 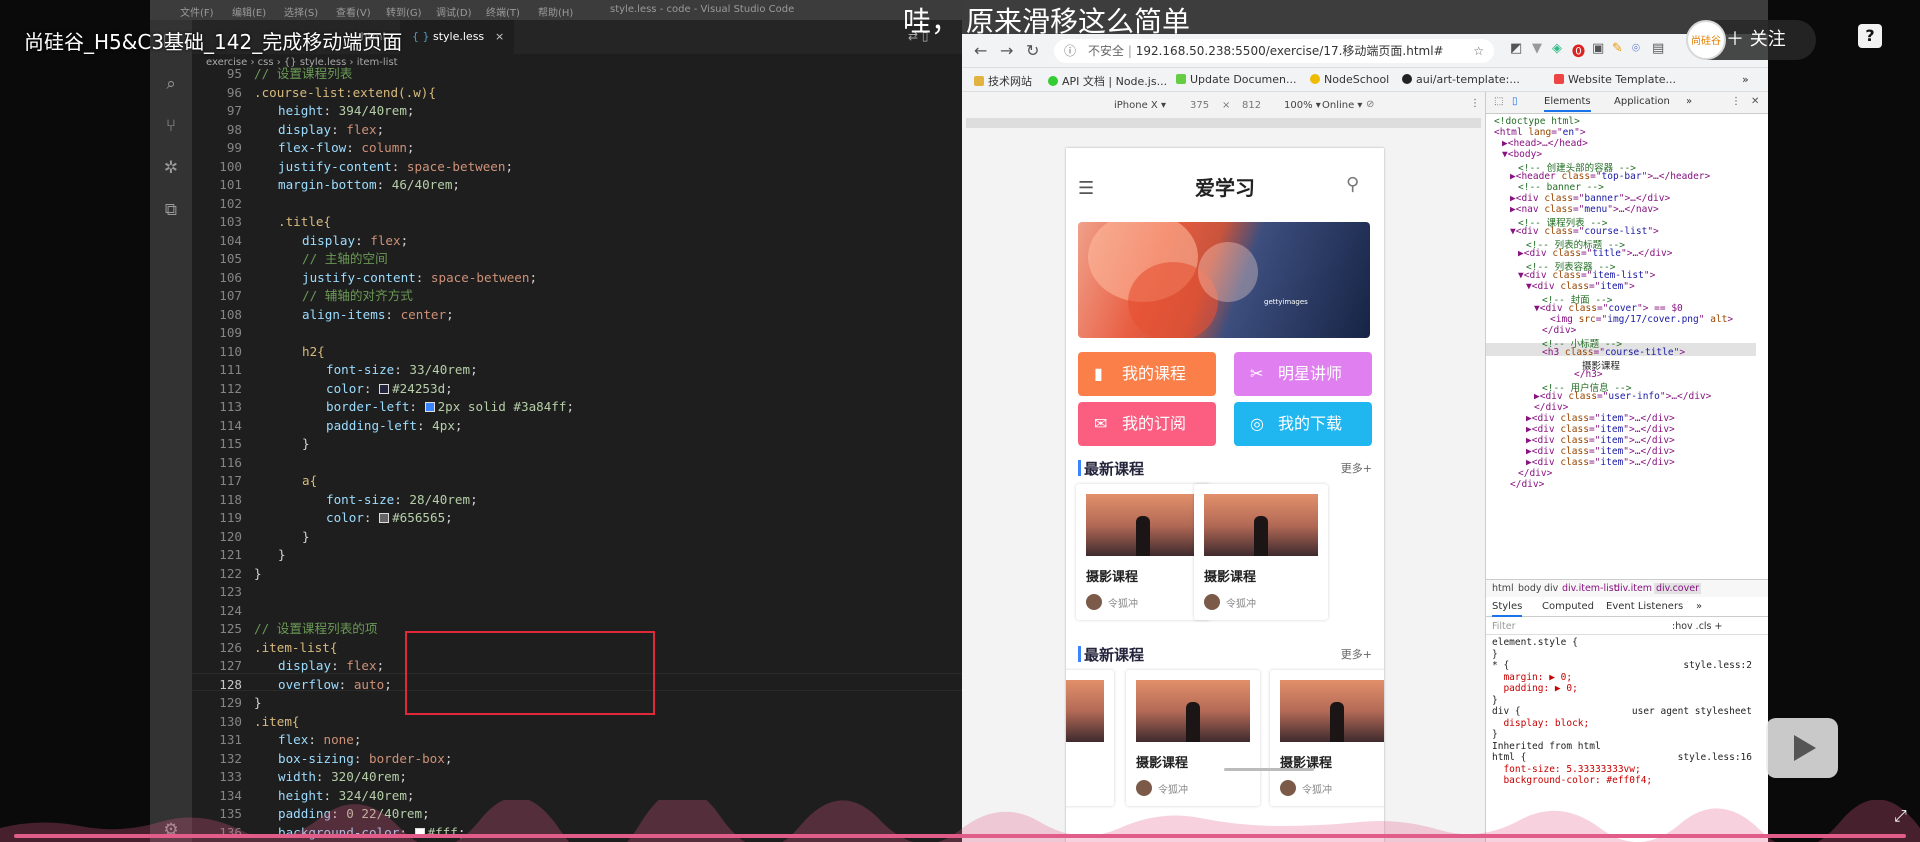 I want to click on video-progress-bar, so click(x=960, y=836).